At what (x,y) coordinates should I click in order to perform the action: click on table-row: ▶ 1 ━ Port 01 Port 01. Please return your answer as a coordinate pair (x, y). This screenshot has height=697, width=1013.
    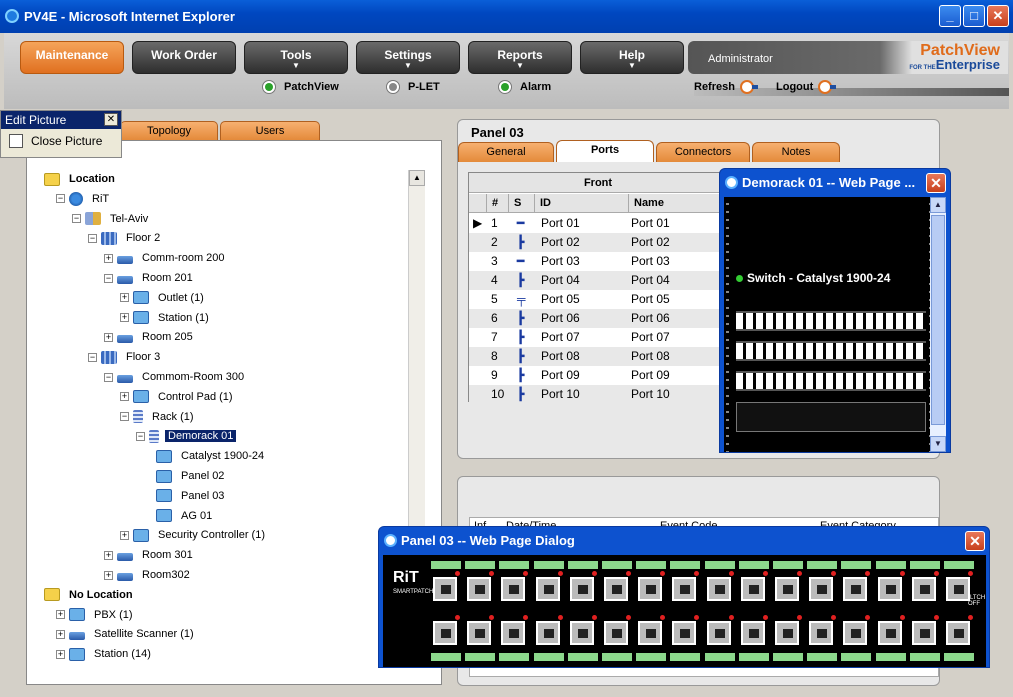
    Looking at the image, I should click on (598, 223).